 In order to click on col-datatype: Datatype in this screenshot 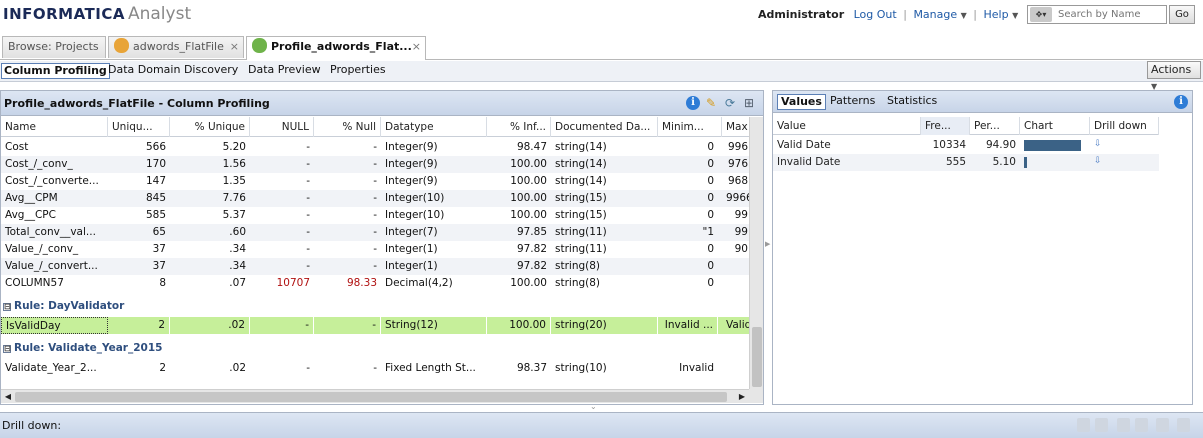, I will do `click(434, 127)`.